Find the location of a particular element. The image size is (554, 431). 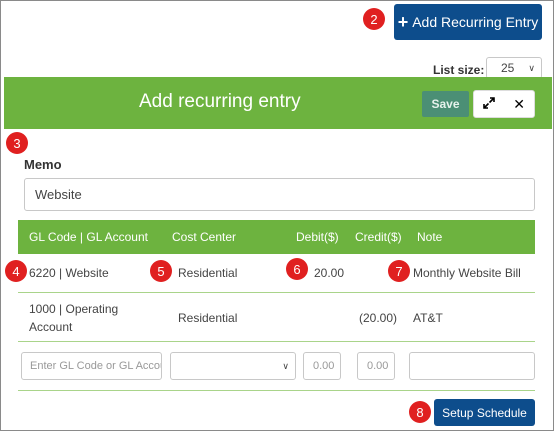

add-recurring-entry-label: Add Recurring Entry is located at coordinates (475, 22).